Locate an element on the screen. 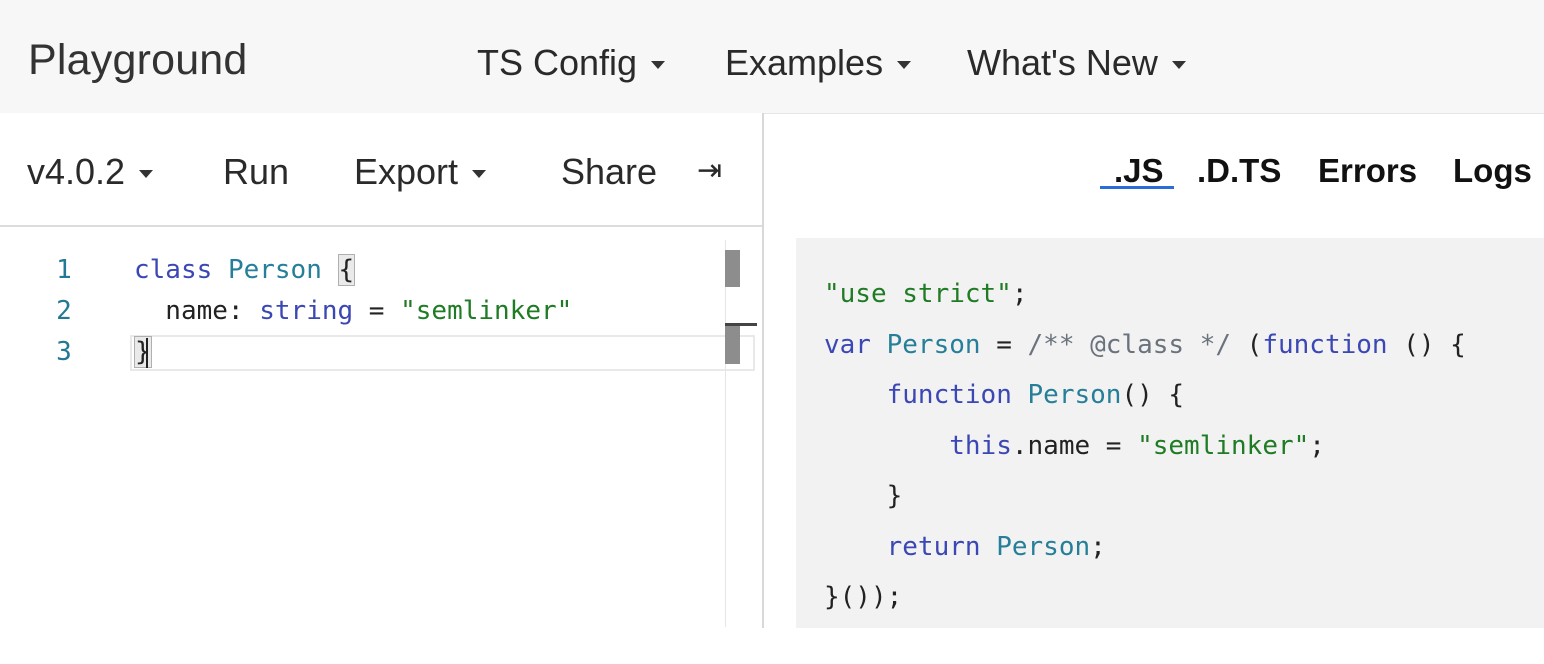 The height and width of the screenshot is (664, 1544). tab-dts: .D.TS is located at coordinates (1239, 171).